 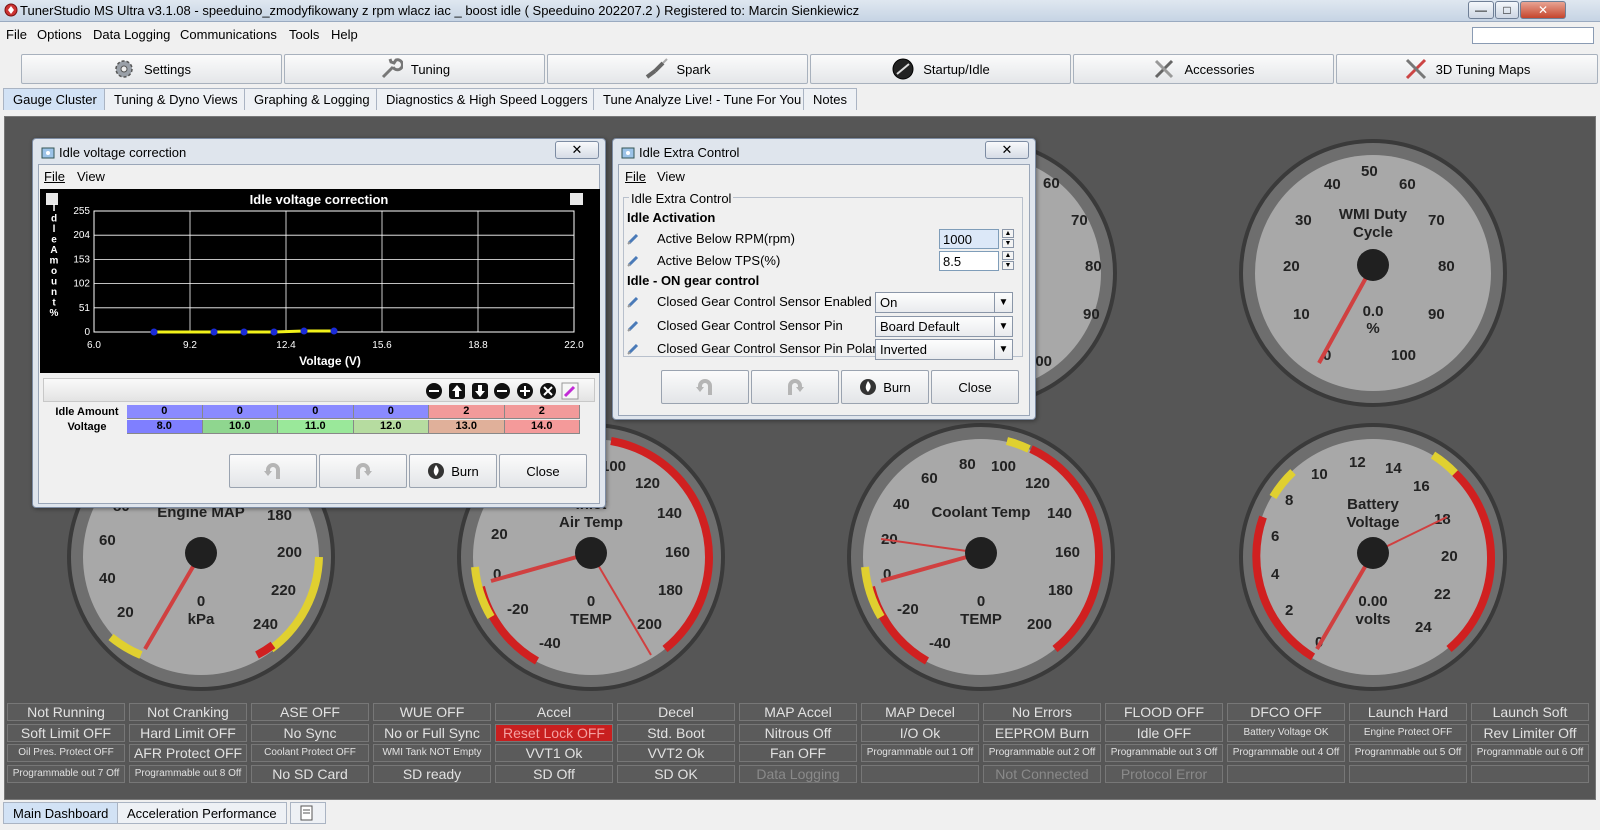 What do you see at coordinates (59, 34) in the screenshot?
I see `menu-options: Options` at bounding box center [59, 34].